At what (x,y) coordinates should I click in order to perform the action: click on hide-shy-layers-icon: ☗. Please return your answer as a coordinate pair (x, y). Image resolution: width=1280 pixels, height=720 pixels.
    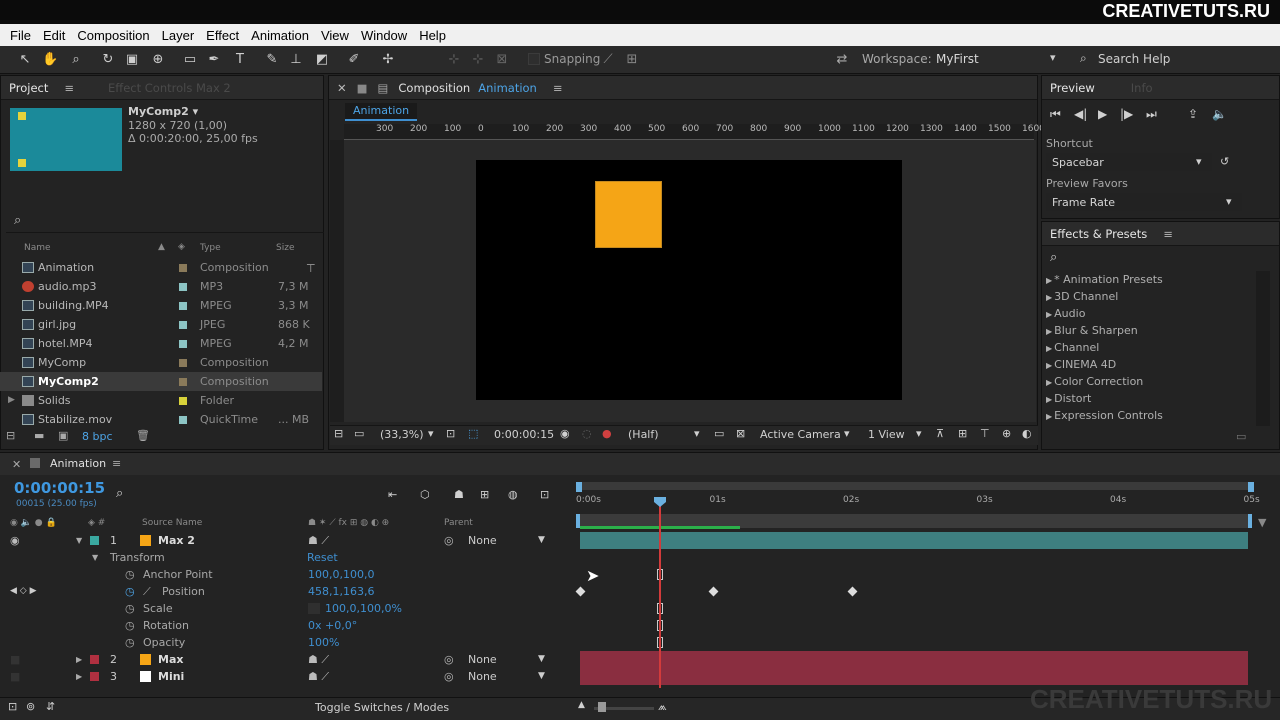
    Looking at the image, I should click on (459, 494).